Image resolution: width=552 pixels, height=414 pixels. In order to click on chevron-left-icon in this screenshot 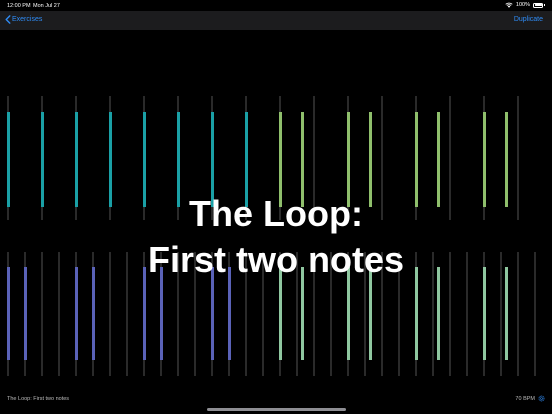, I will do `click(8, 19)`.